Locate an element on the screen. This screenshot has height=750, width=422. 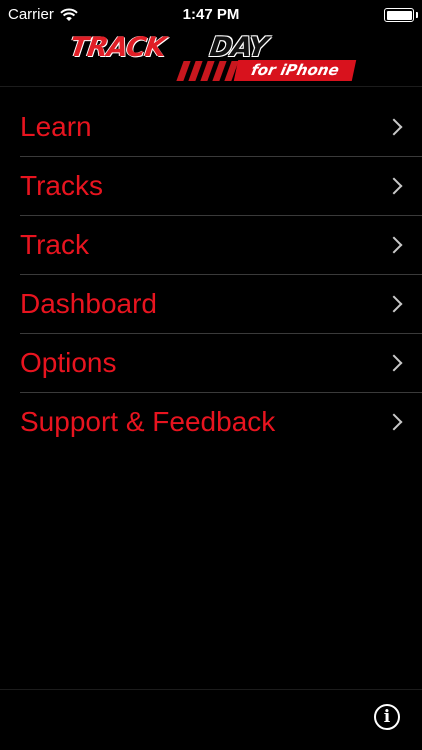
status-time: 1:47 PM is located at coordinates (211, 14).